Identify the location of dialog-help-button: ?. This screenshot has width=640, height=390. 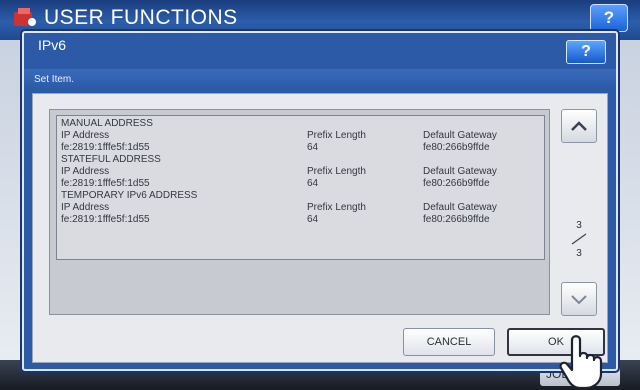
(586, 52).